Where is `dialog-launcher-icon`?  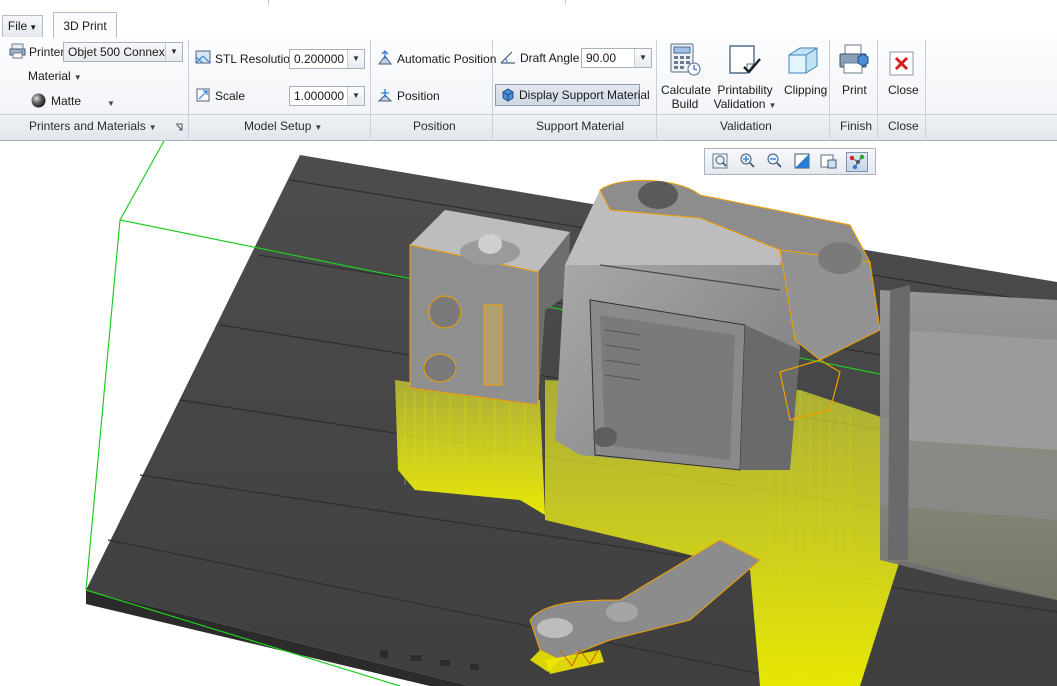
dialog-launcher-icon is located at coordinates (179, 127).